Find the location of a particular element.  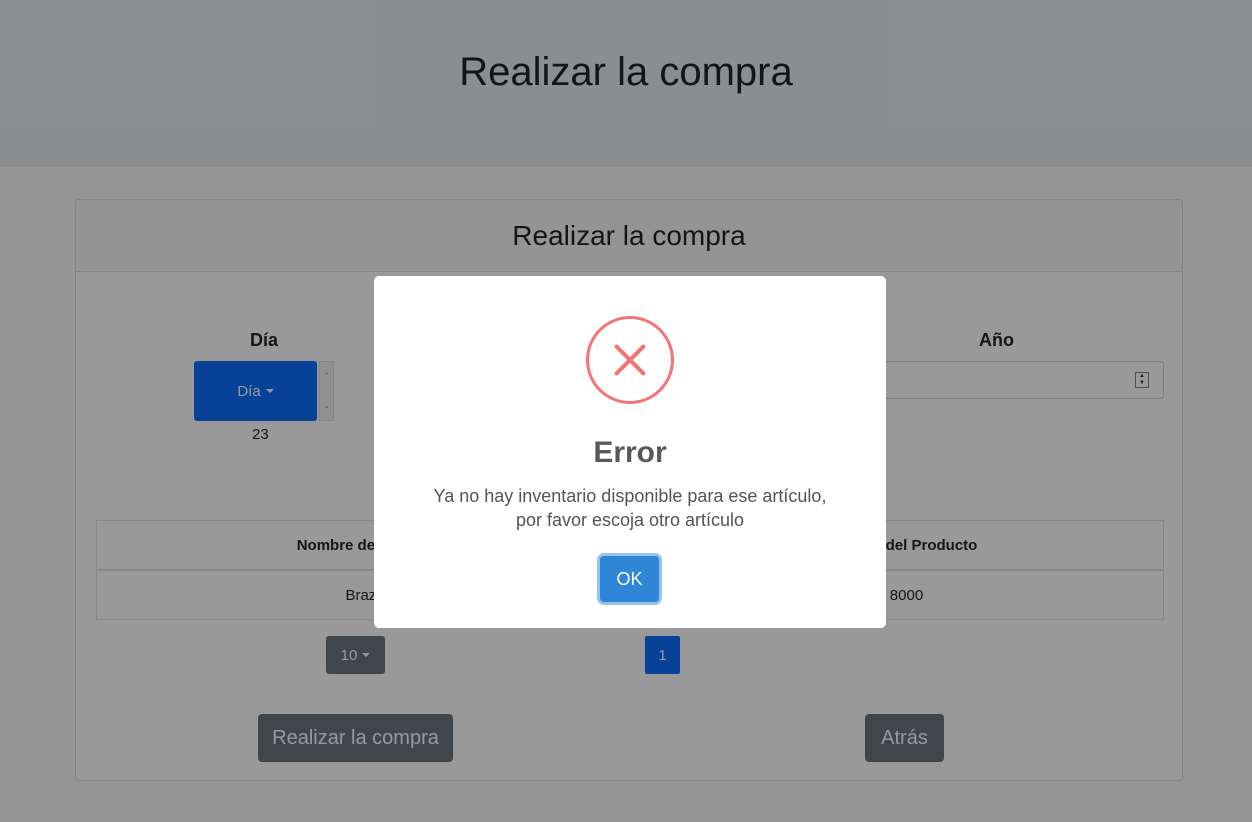

dialog-title: Error is located at coordinates (630, 452).